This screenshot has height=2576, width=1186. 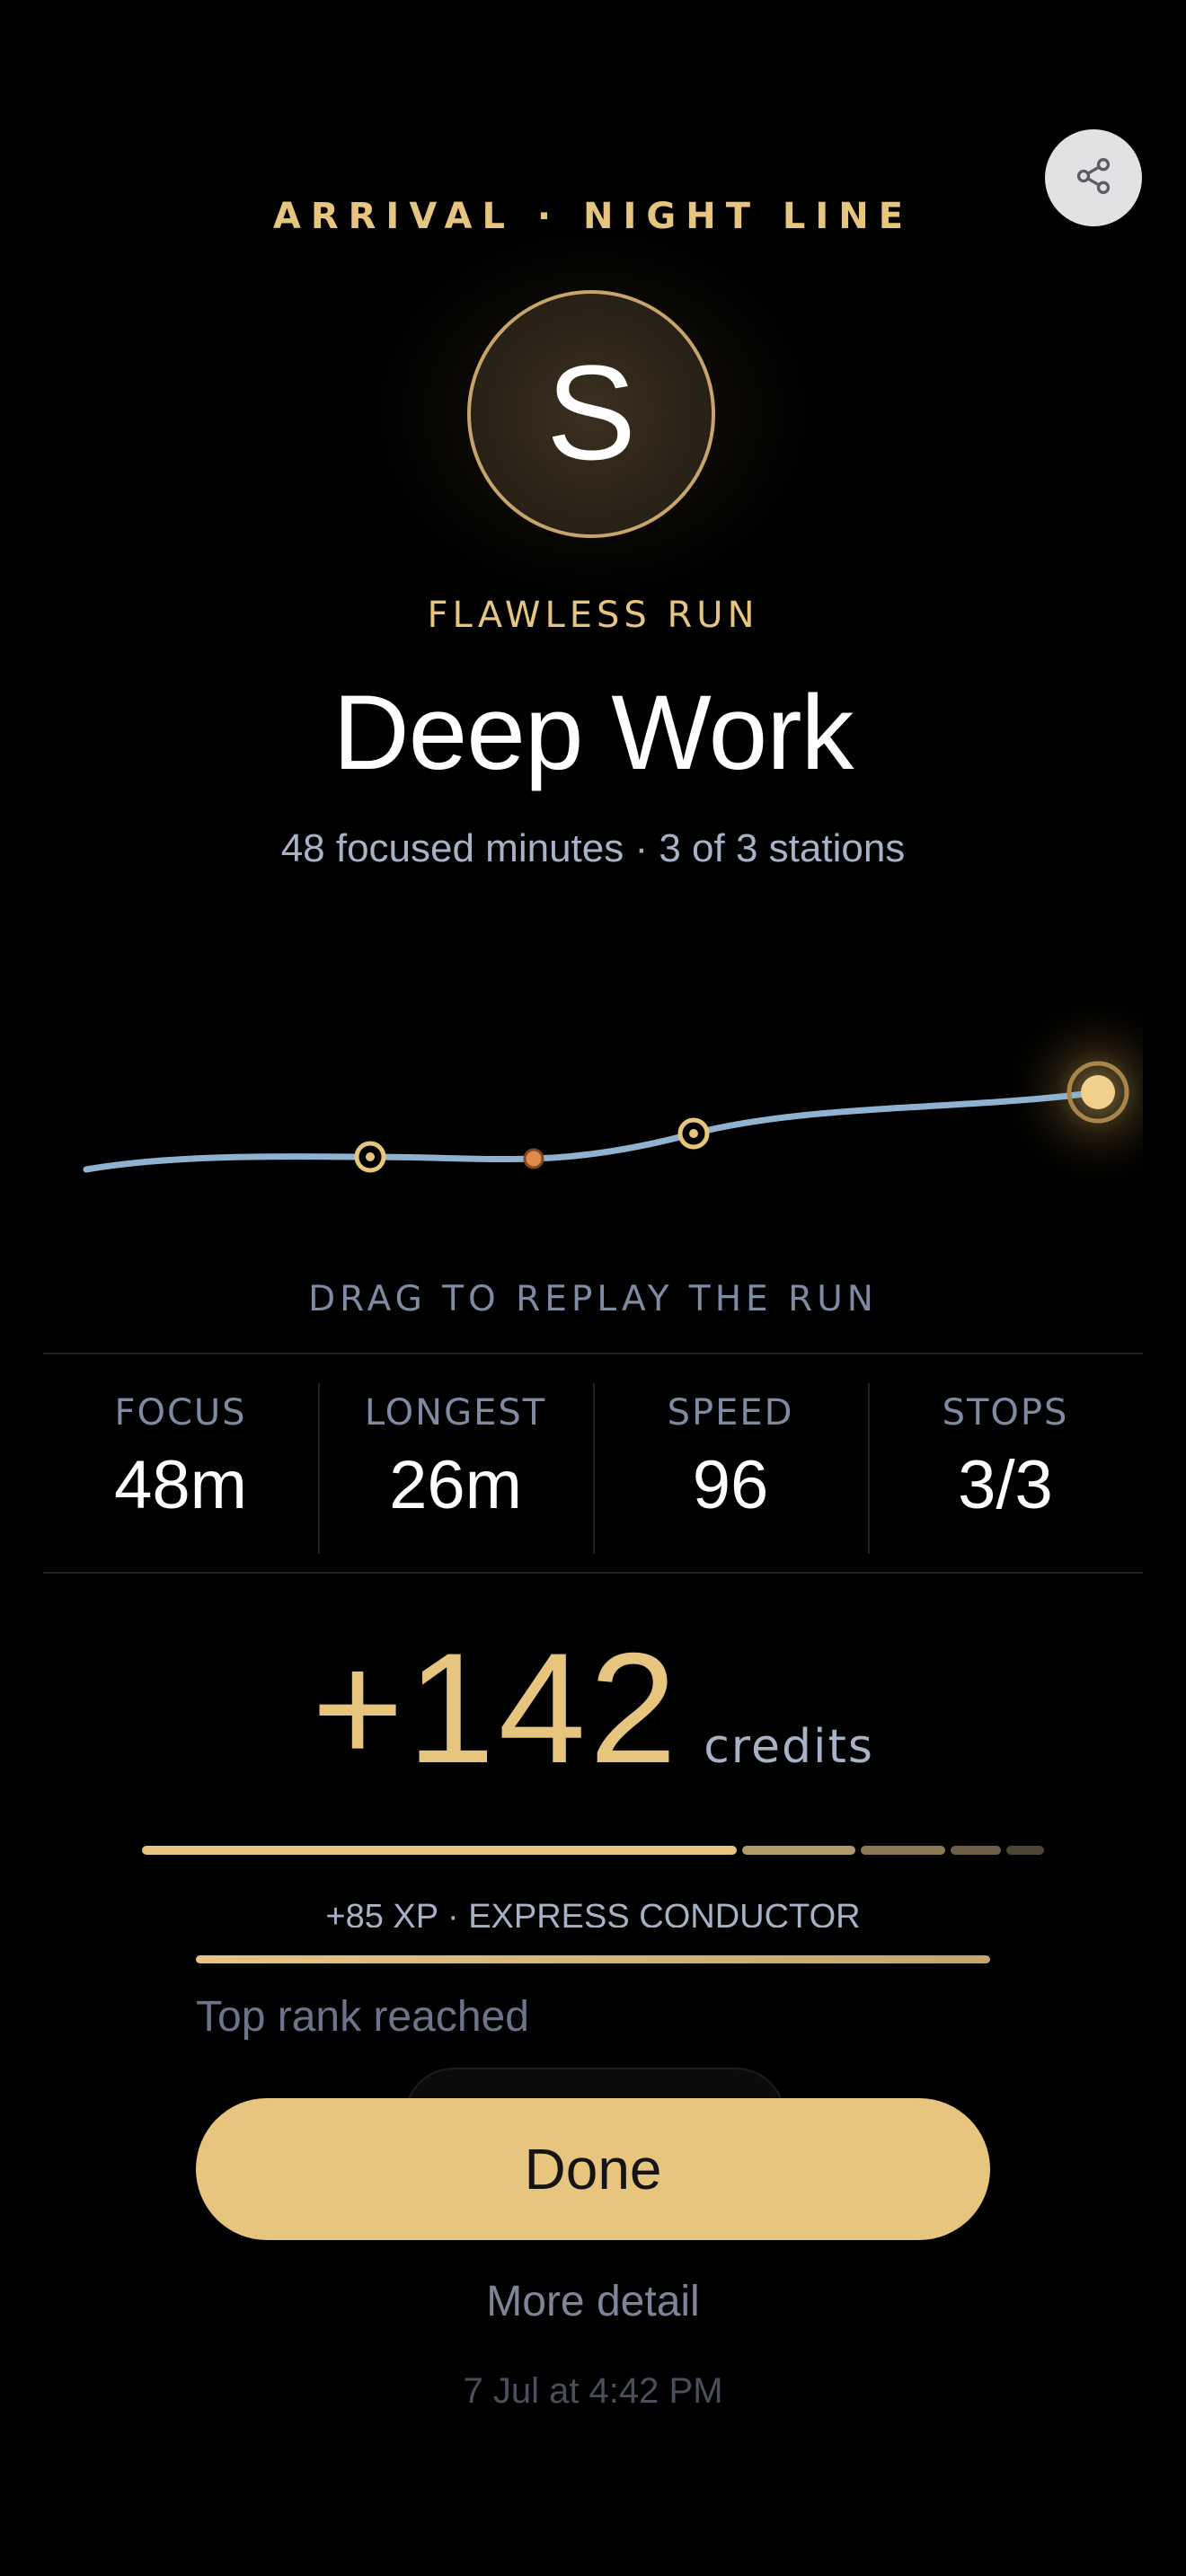 I want to click on stat-longest: LONGEST 26m, so click(x=455, y=1454).